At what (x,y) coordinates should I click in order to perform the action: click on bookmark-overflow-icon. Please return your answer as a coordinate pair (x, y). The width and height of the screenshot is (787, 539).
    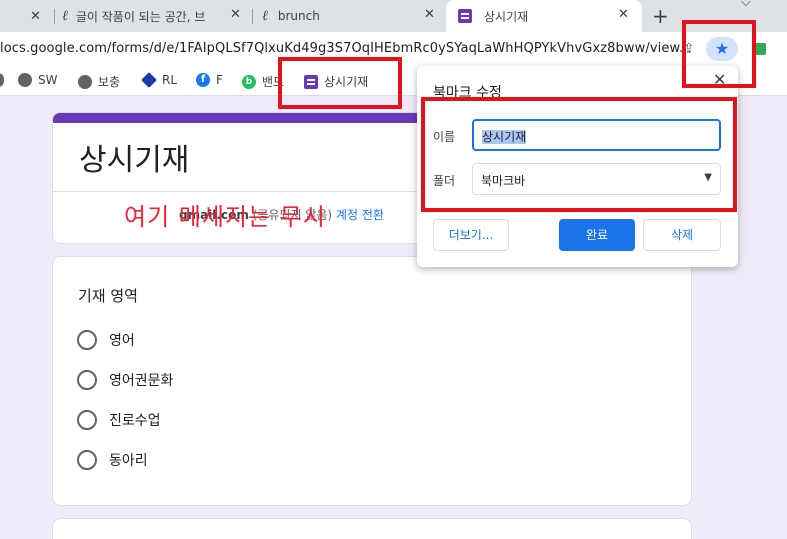
    Looking at the image, I should click on (2, 80).